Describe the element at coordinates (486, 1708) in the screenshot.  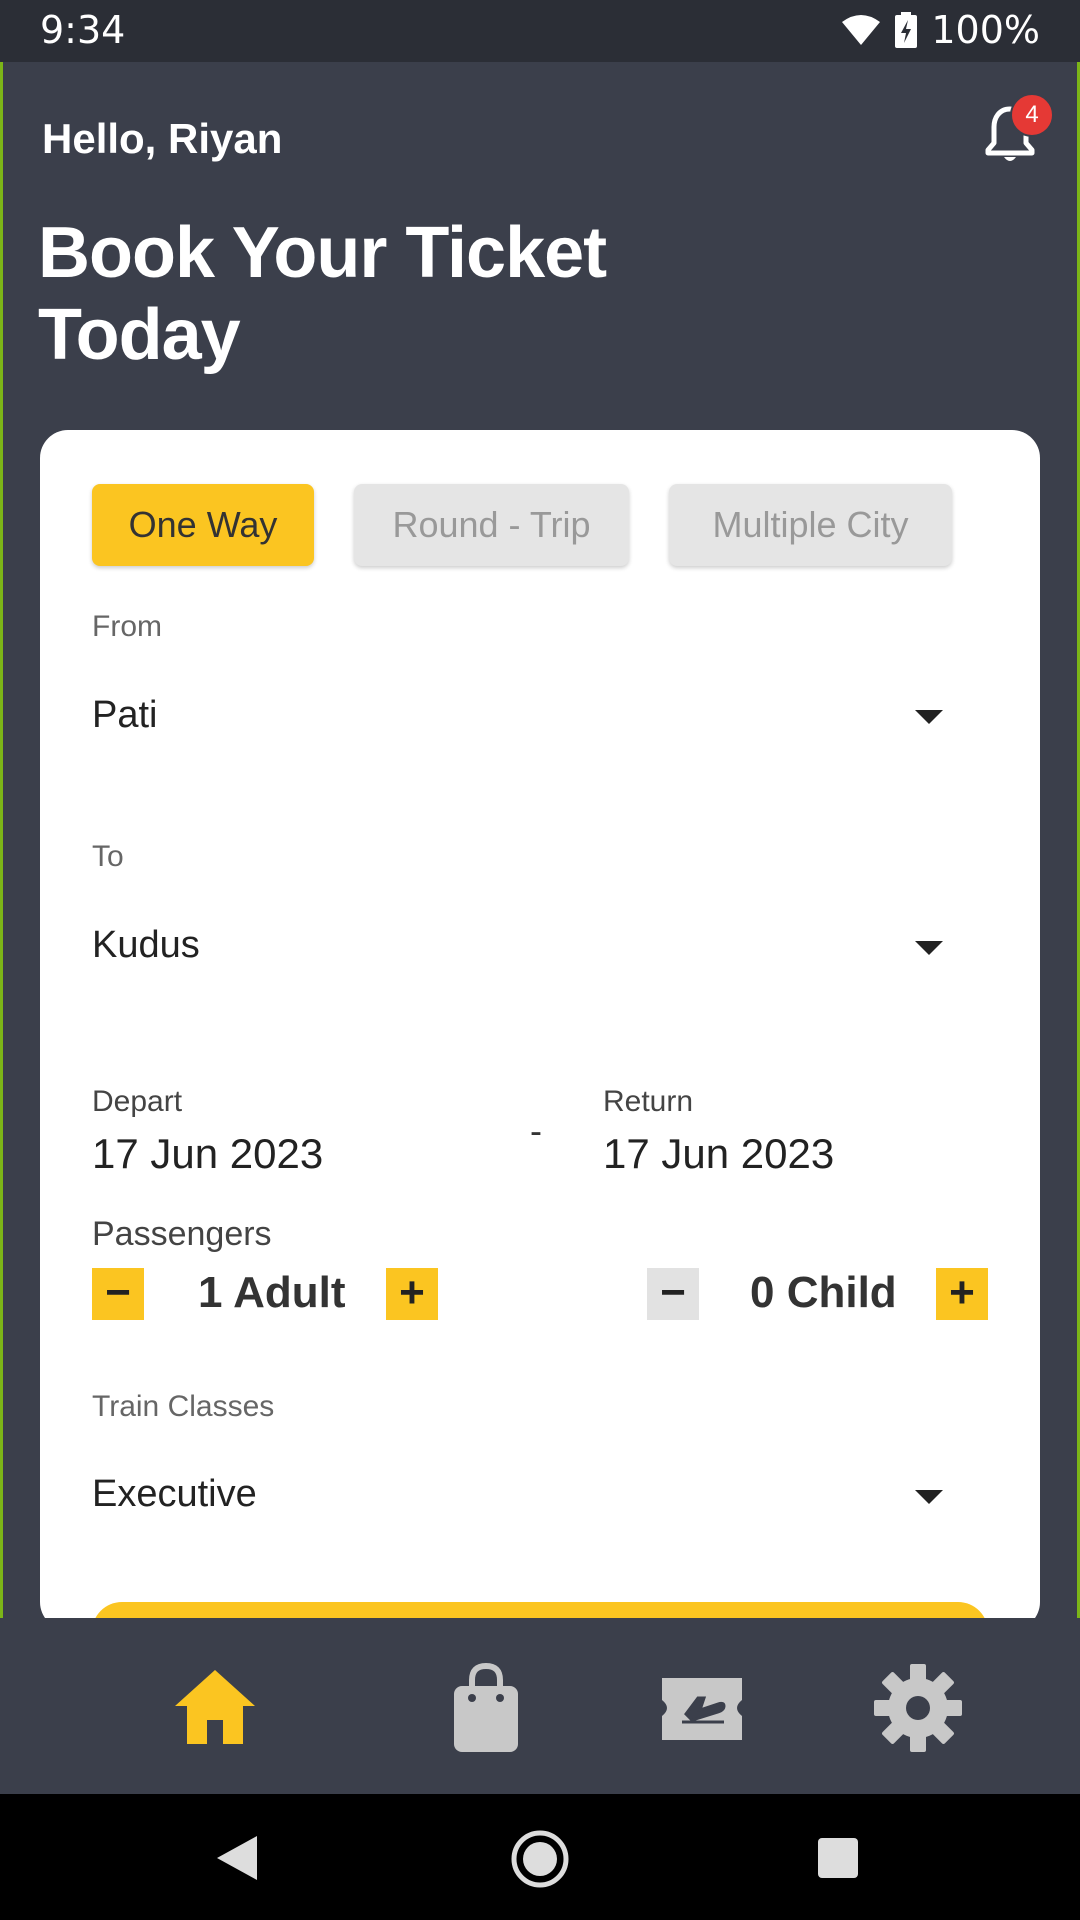
I see `shopping-bag-icon` at that location.